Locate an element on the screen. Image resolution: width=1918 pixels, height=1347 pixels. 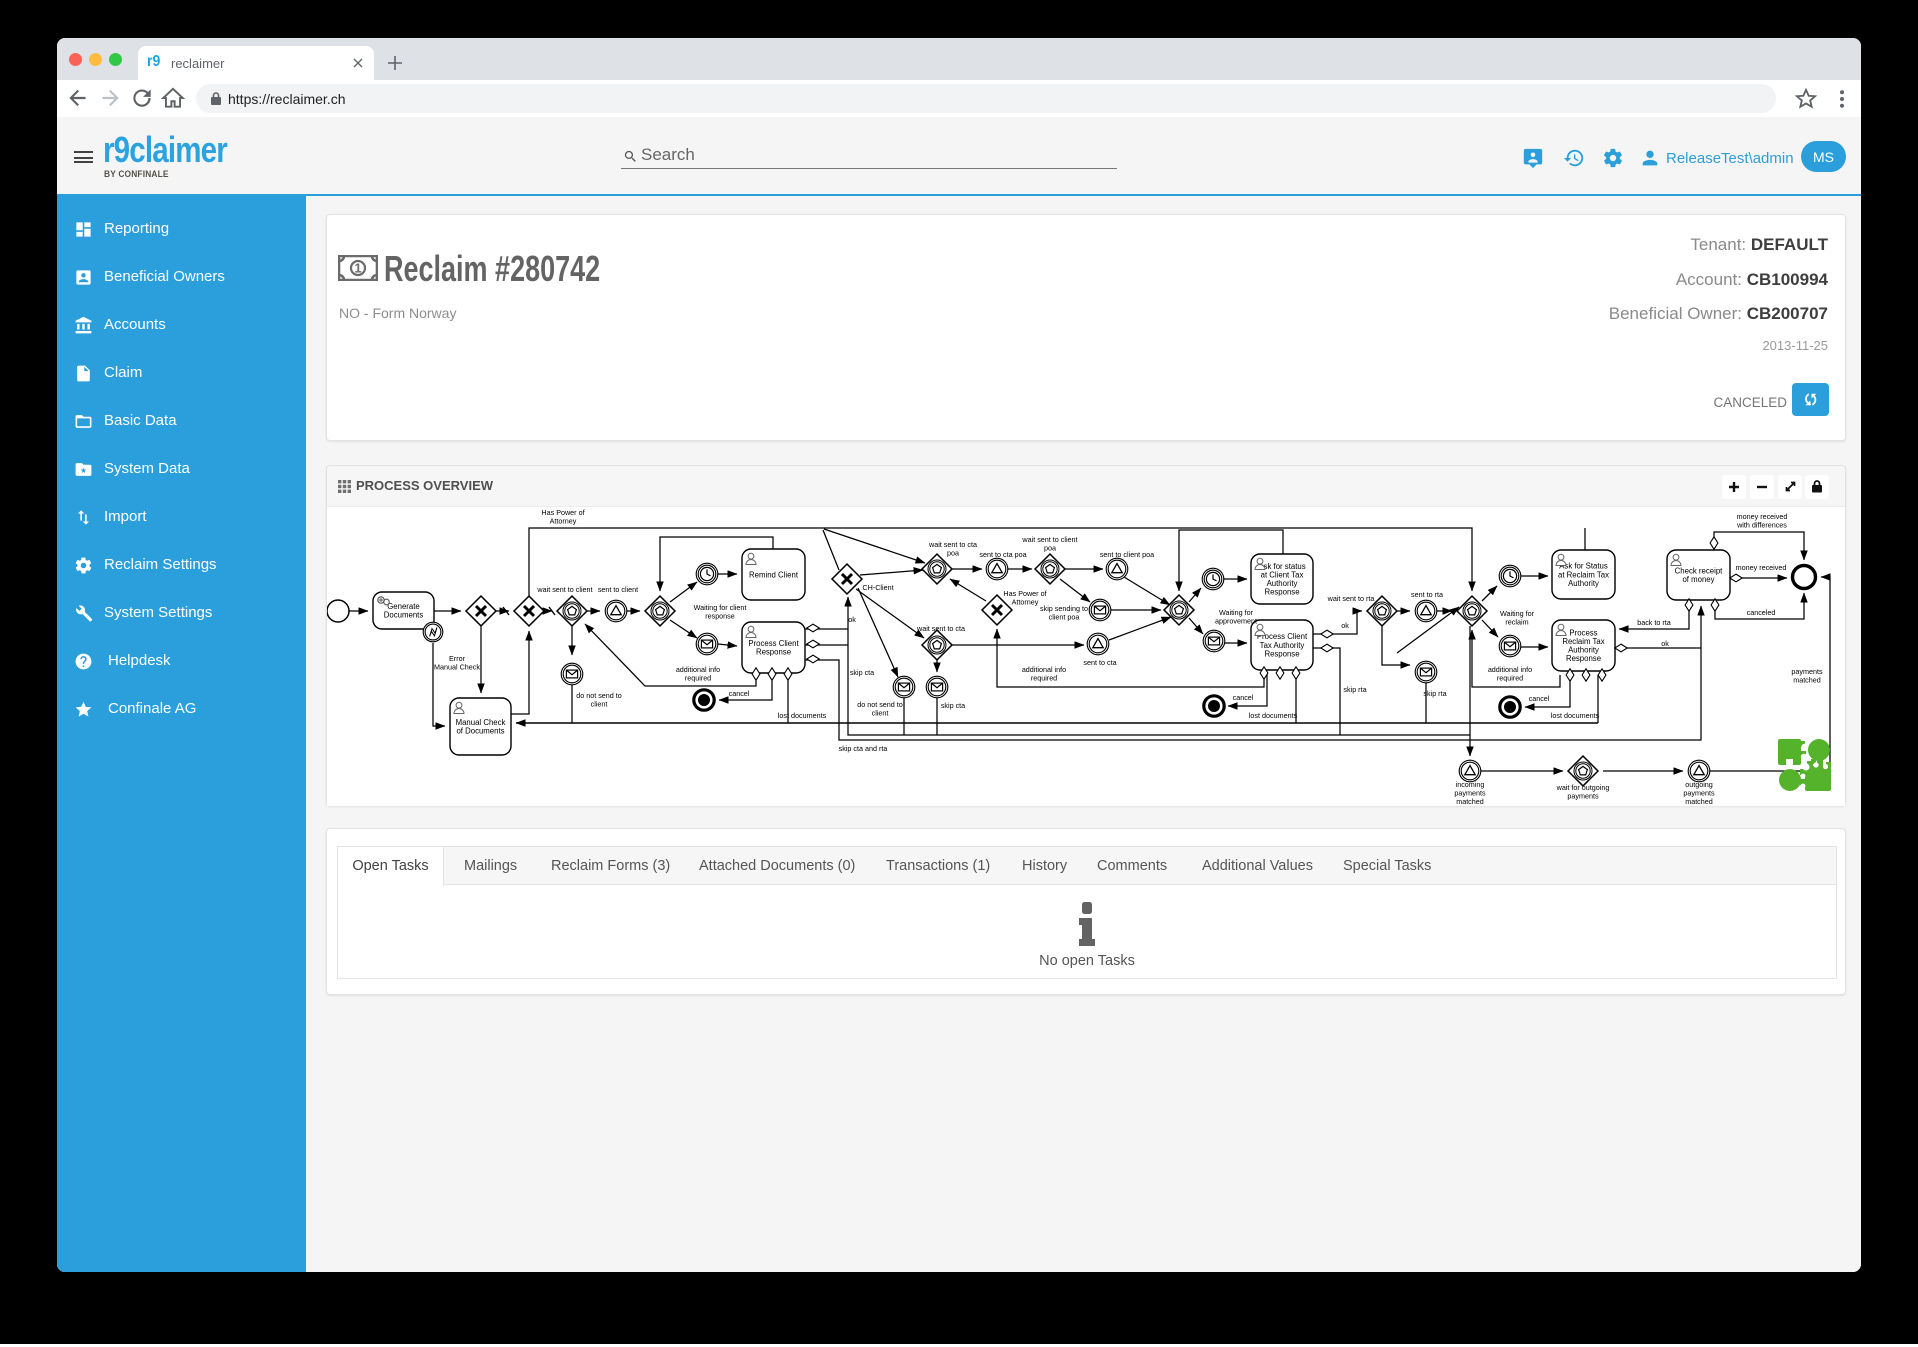
svg-text: money received is located at coordinates (1761, 567).